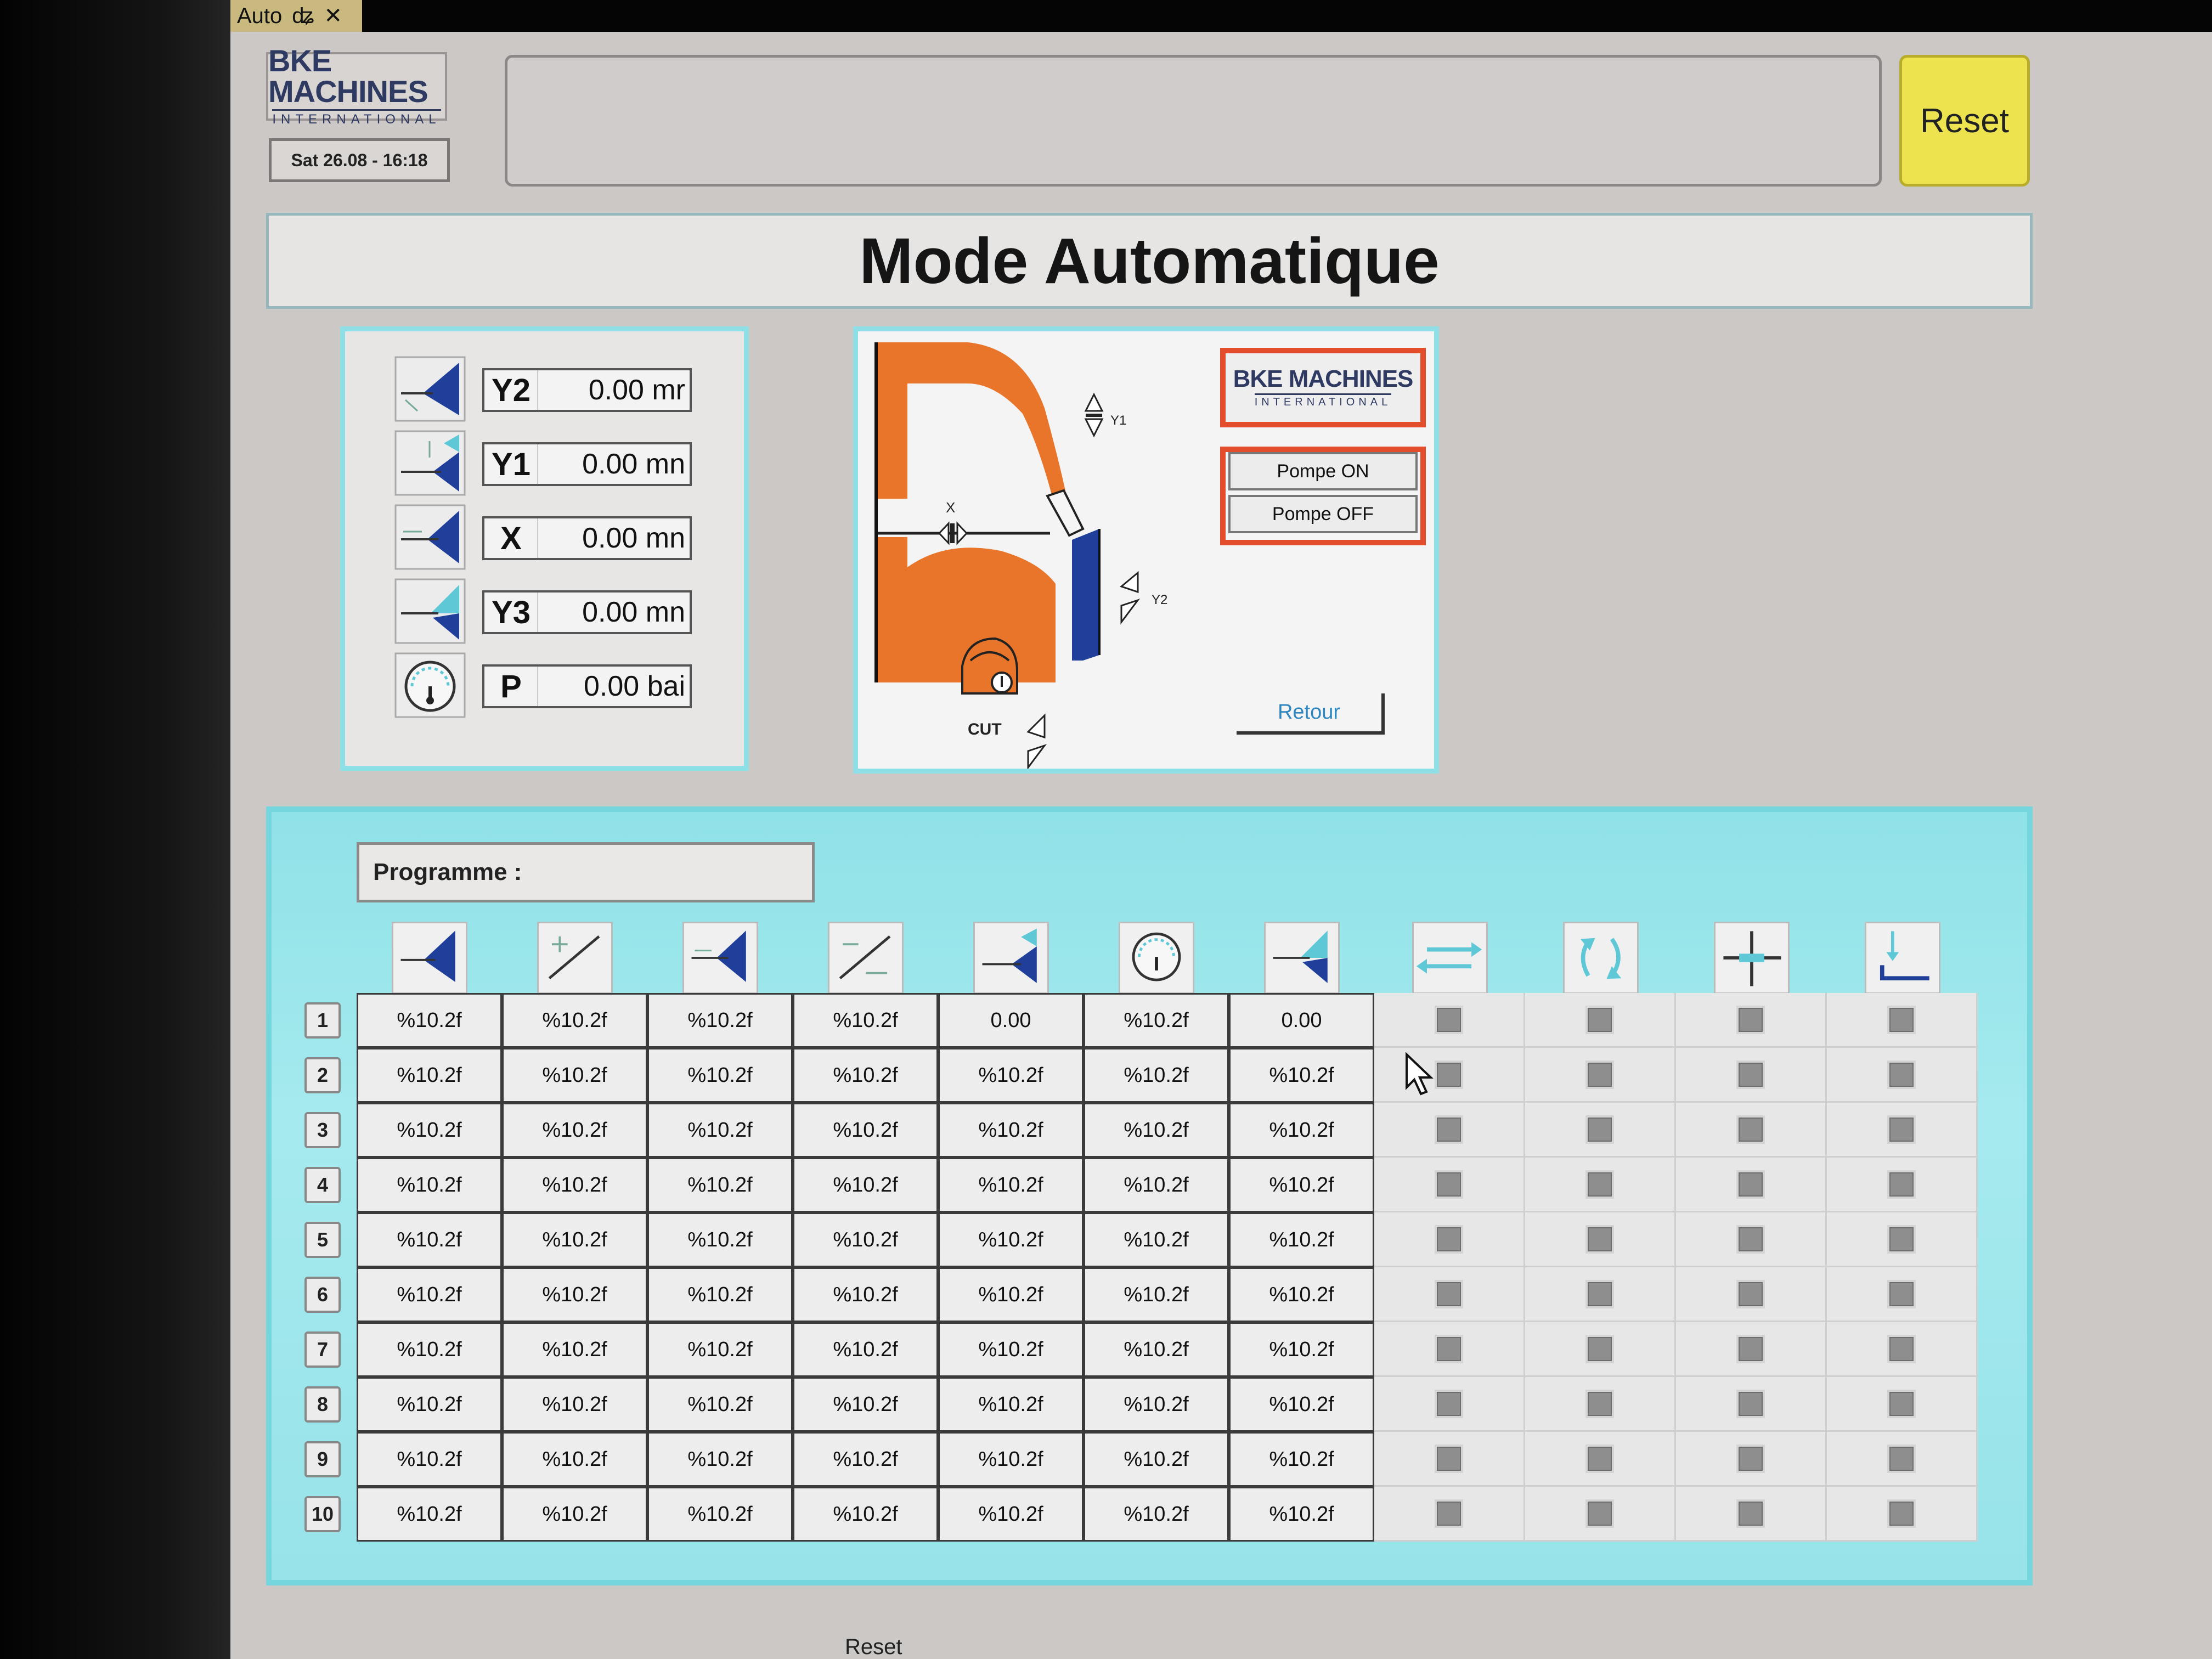 This screenshot has width=2212, height=1659. Describe the element at coordinates (586, 872) in the screenshot. I see `program-name-field: Programme :` at that location.